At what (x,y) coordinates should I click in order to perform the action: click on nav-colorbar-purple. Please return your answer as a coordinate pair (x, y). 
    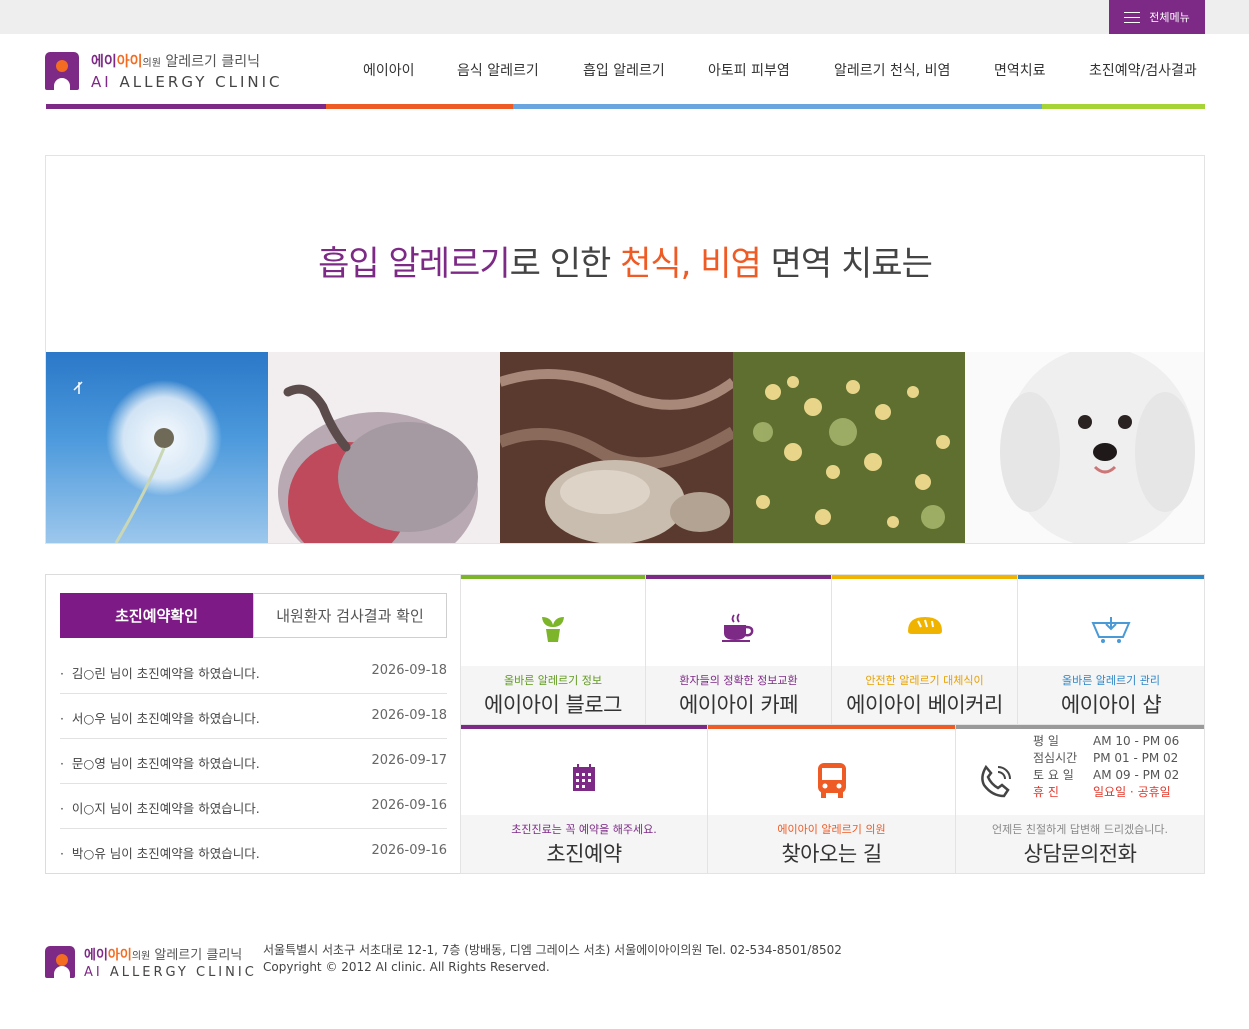
    Looking at the image, I should click on (186, 106).